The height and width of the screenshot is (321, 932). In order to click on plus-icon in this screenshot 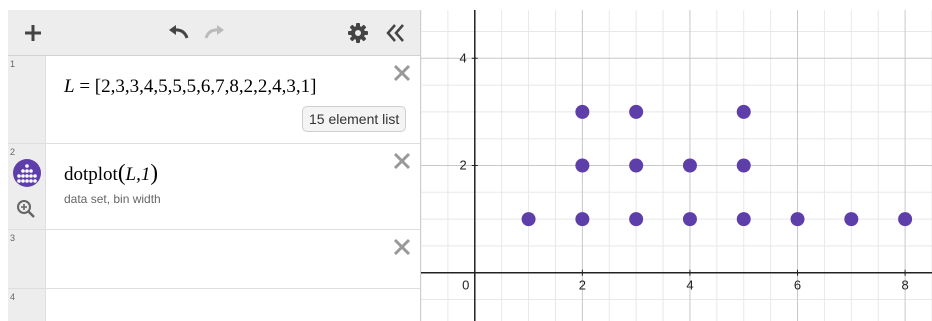, I will do `click(33, 33)`.